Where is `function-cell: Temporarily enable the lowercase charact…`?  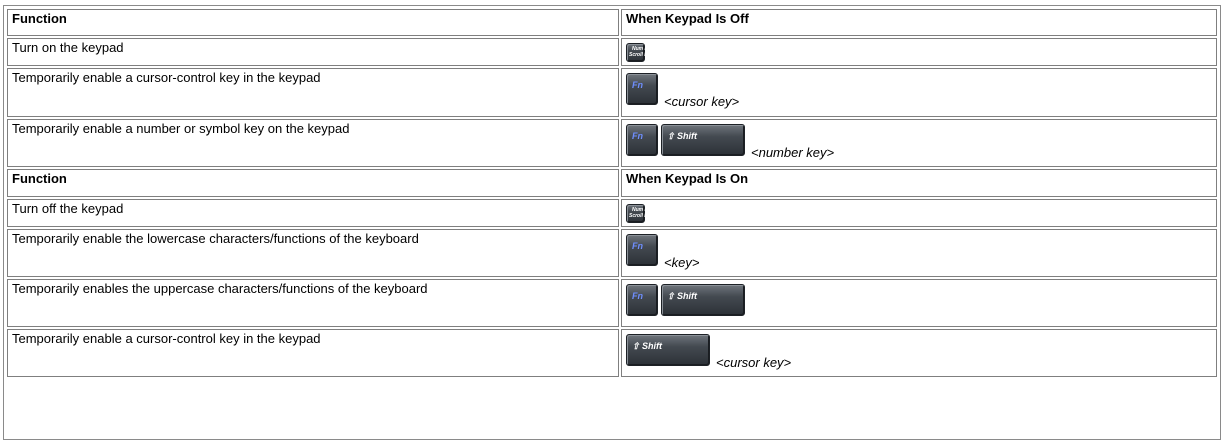 function-cell: Temporarily enable the lowercase charact… is located at coordinates (313, 253).